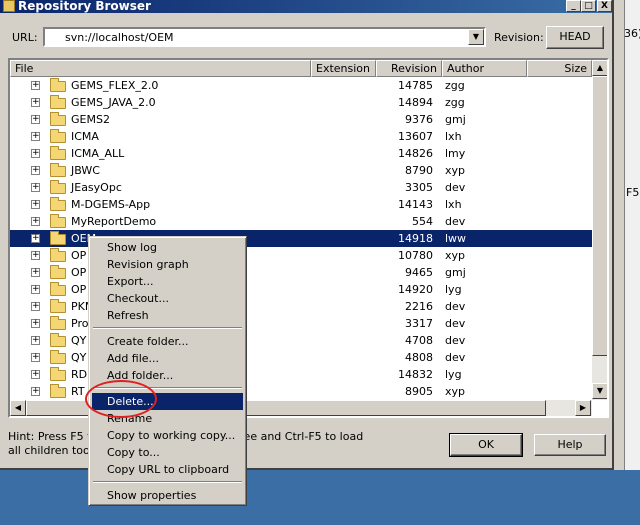 This screenshot has width=640, height=525. Describe the element at coordinates (415, 153) in the screenshot. I see `revision-cell: 14826` at that location.